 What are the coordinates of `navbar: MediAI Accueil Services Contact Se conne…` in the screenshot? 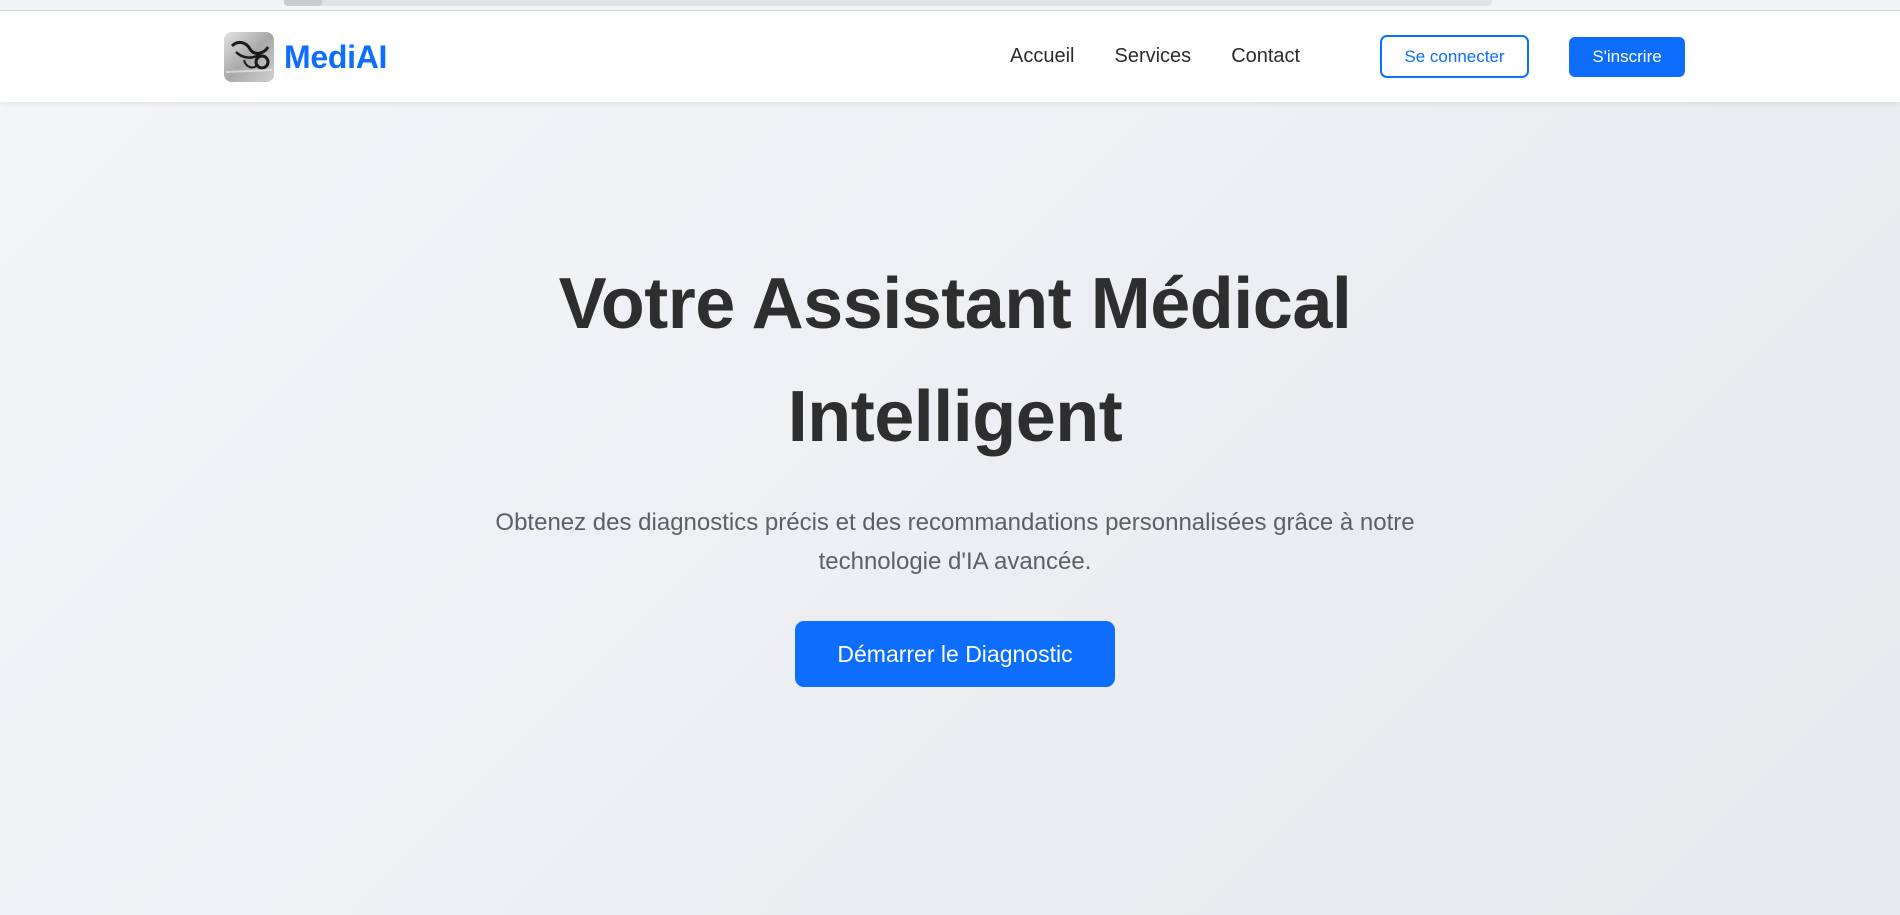 It's located at (950, 56).